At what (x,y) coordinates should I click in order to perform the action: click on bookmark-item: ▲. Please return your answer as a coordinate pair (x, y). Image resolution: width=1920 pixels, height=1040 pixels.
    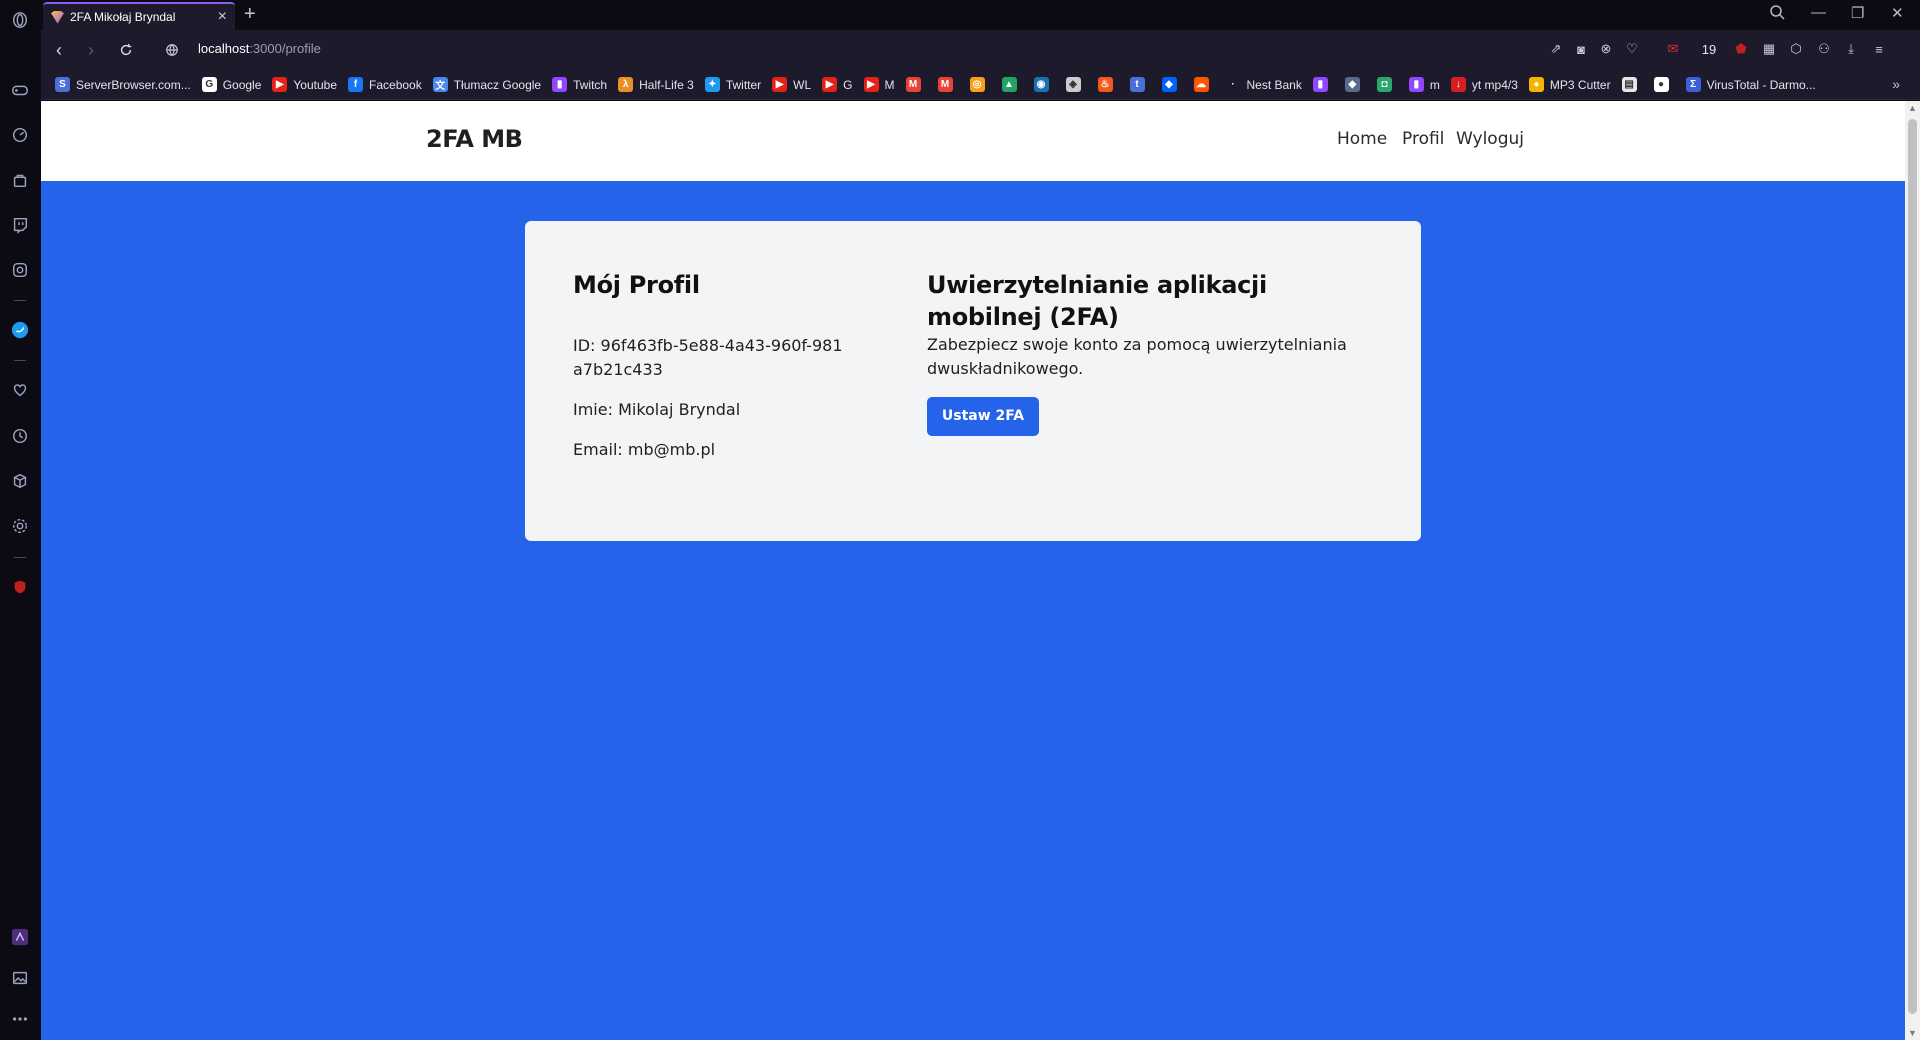
    Looking at the image, I should click on (1012, 84).